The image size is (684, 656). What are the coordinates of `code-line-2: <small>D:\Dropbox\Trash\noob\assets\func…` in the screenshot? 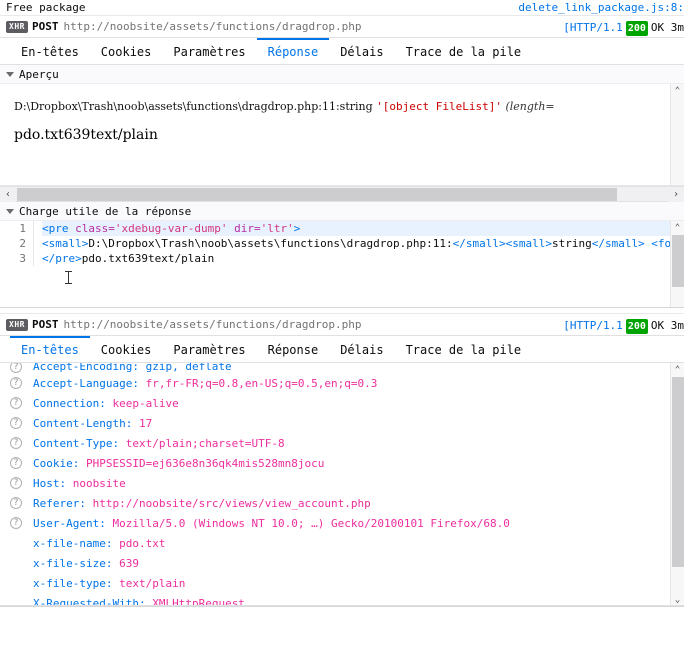 It's located at (363, 243).